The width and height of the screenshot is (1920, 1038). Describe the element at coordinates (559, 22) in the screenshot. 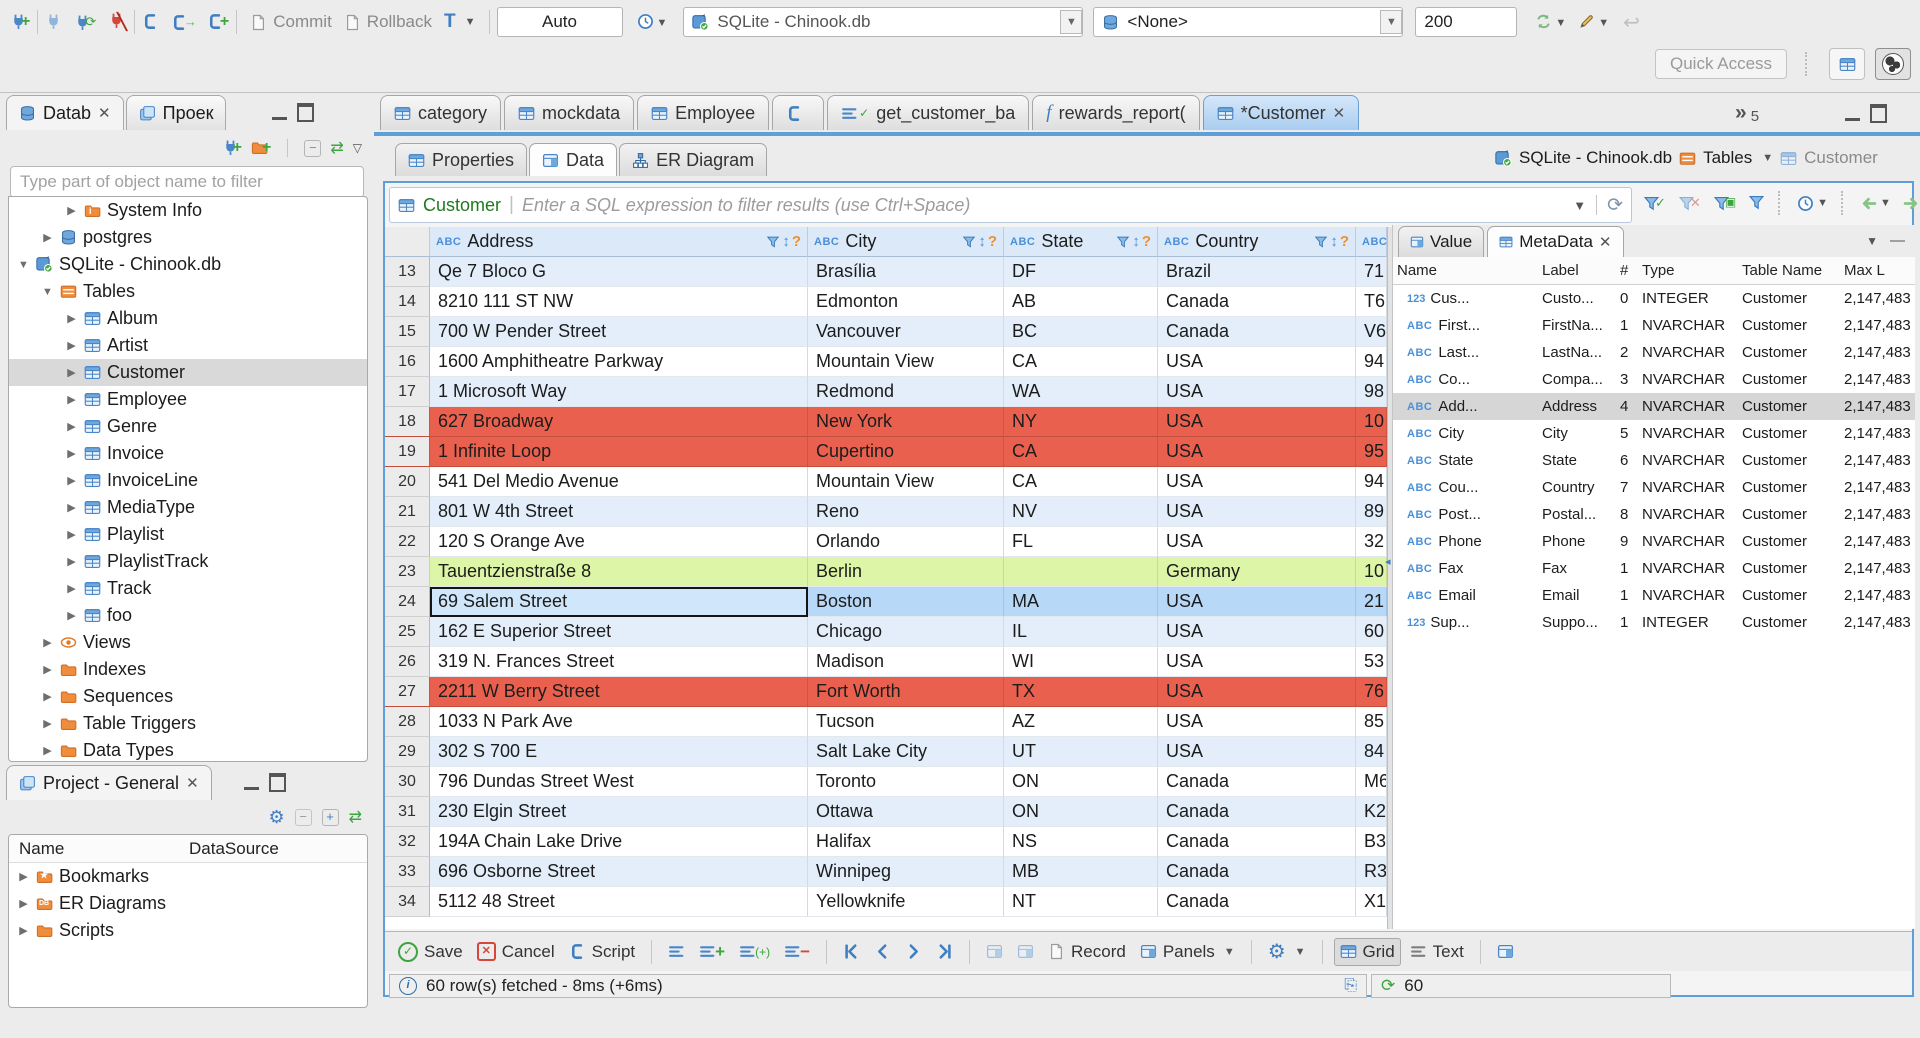

I see `commit-mode-combo: Auto` at that location.